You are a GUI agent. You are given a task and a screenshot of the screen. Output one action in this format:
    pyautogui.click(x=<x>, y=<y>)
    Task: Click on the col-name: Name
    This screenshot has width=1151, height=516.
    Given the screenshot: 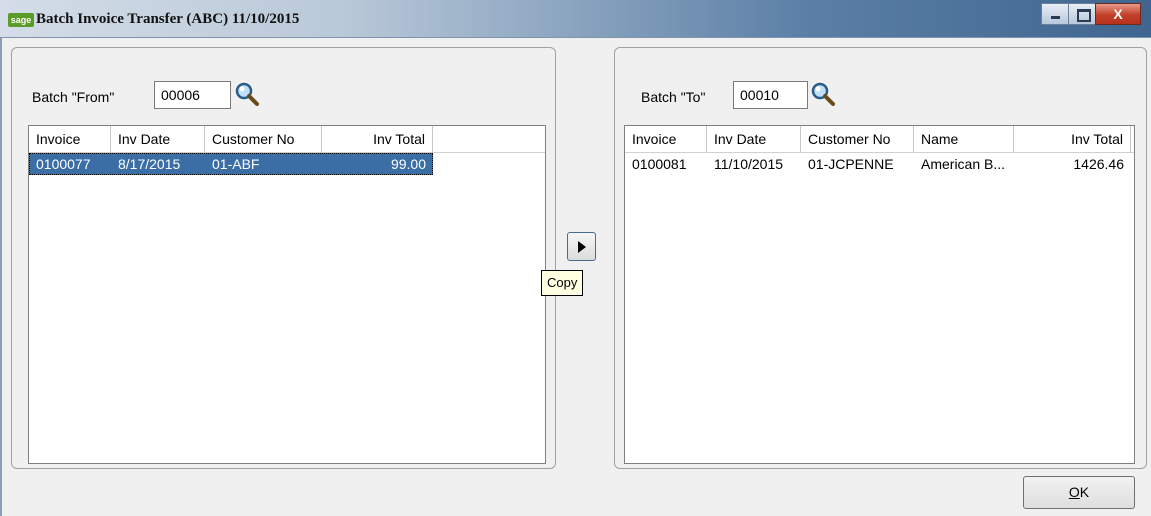 What is the action you would take?
    pyautogui.click(x=964, y=139)
    